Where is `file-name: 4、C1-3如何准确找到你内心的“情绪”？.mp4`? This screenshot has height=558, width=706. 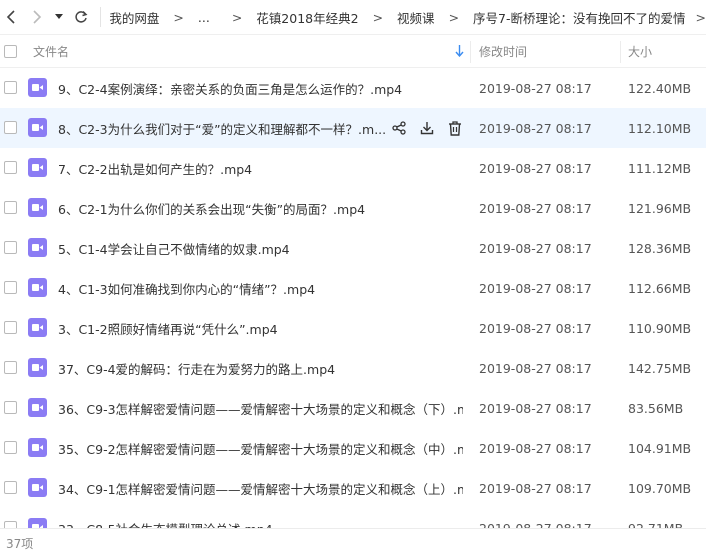 file-name: 4、C1-3如何准确找到你内心的“情绪”？.mp4 is located at coordinates (260, 288).